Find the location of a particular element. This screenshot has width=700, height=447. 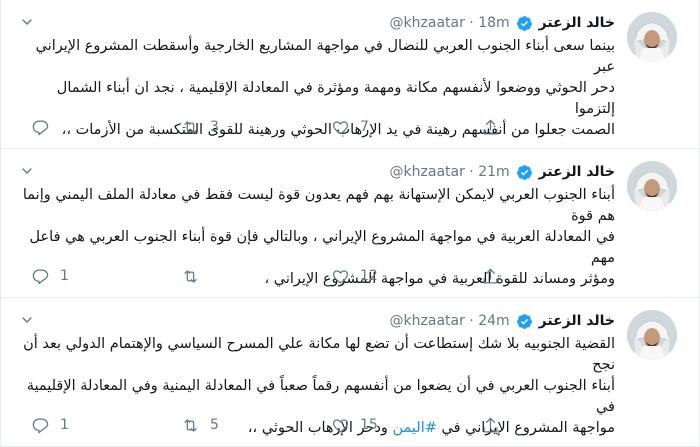

like-button: 12 is located at coordinates (406, 276).